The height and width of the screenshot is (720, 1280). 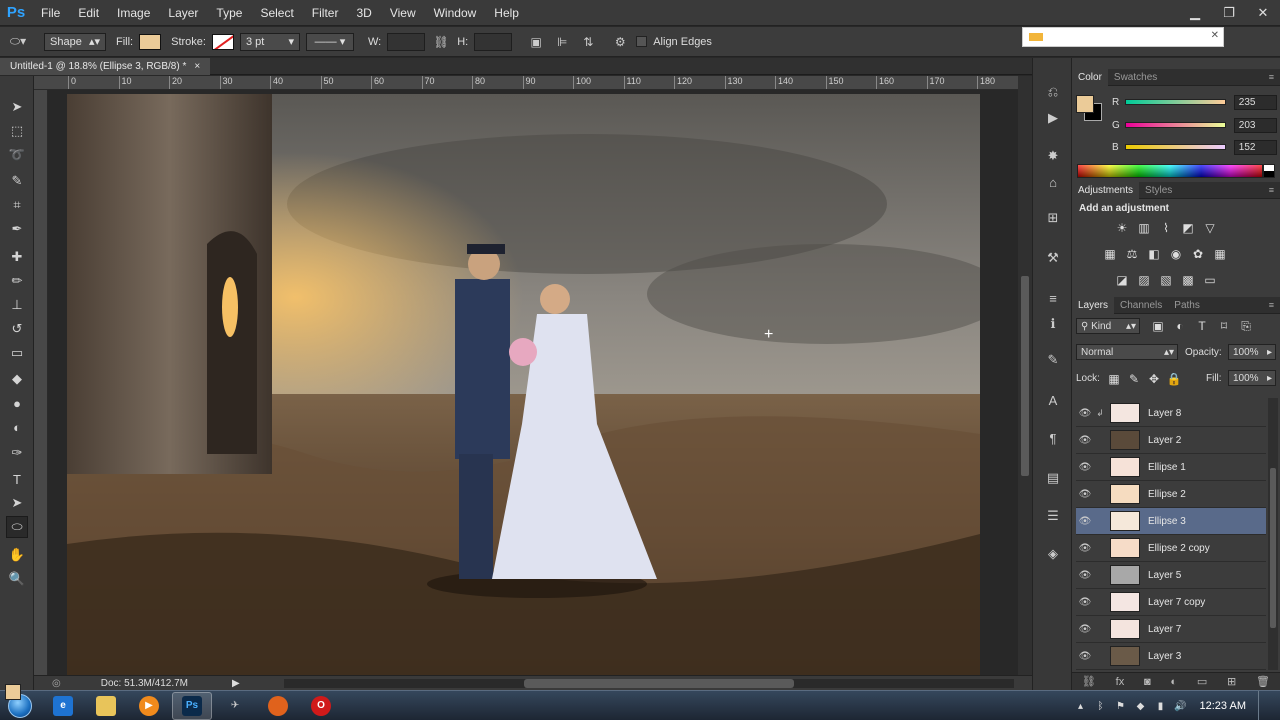 What do you see at coordinates (17, 257) in the screenshot?
I see `healing-tool-icon: ✚` at bounding box center [17, 257].